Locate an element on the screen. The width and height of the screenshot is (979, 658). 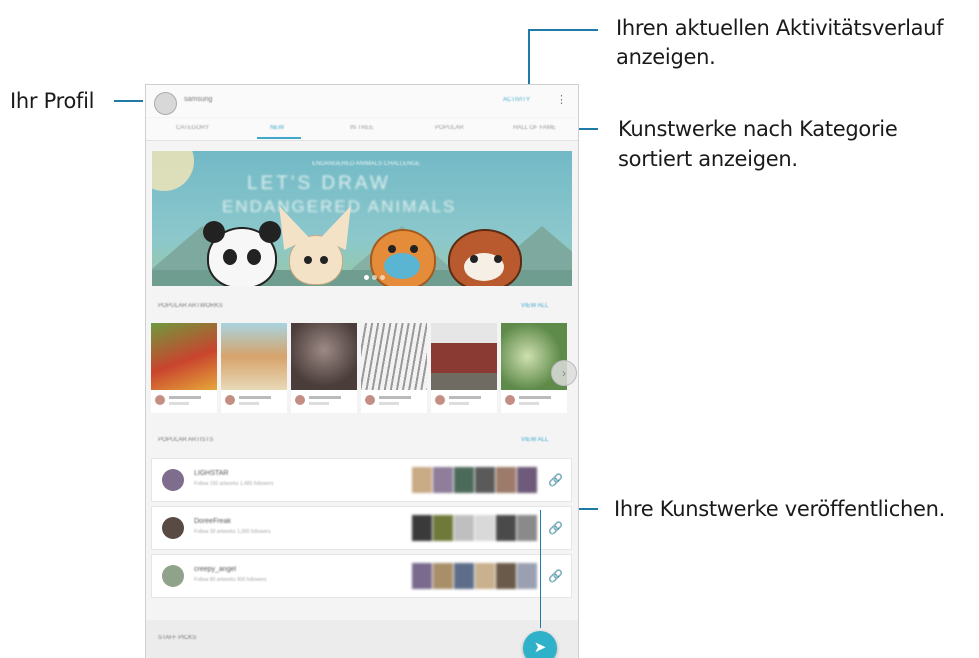
banner-title-line1: LET'S DRAW is located at coordinates (319, 183).